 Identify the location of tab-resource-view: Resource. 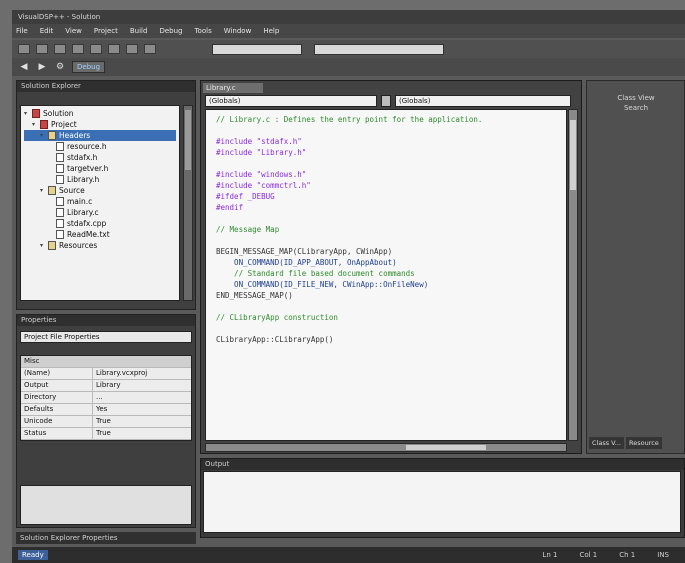
(643, 443).